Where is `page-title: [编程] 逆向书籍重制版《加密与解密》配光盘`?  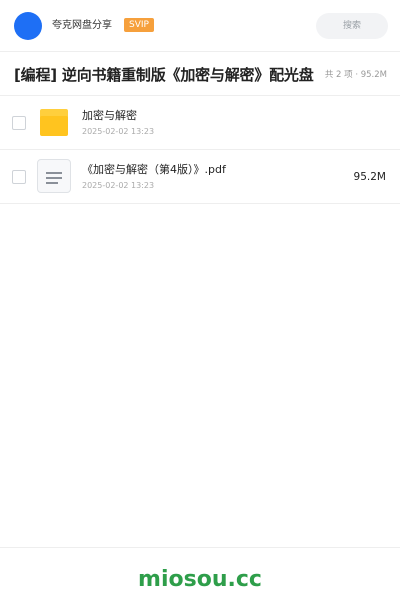 page-title: [编程] 逆向书籍重制版《加密与解密》配光盘 is located at coordinates (164, 75).